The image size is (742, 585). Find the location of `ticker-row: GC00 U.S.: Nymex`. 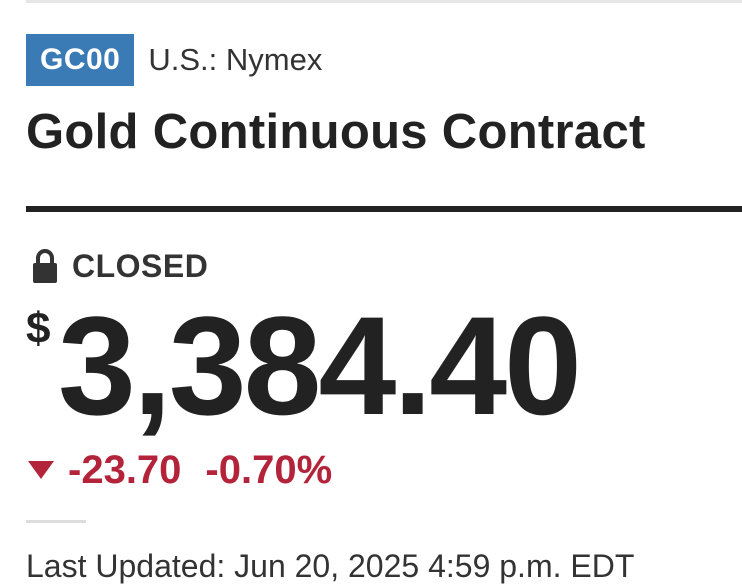

ticker-row: GC00 U.S.: Nymex is located at coordinates (174, 60).